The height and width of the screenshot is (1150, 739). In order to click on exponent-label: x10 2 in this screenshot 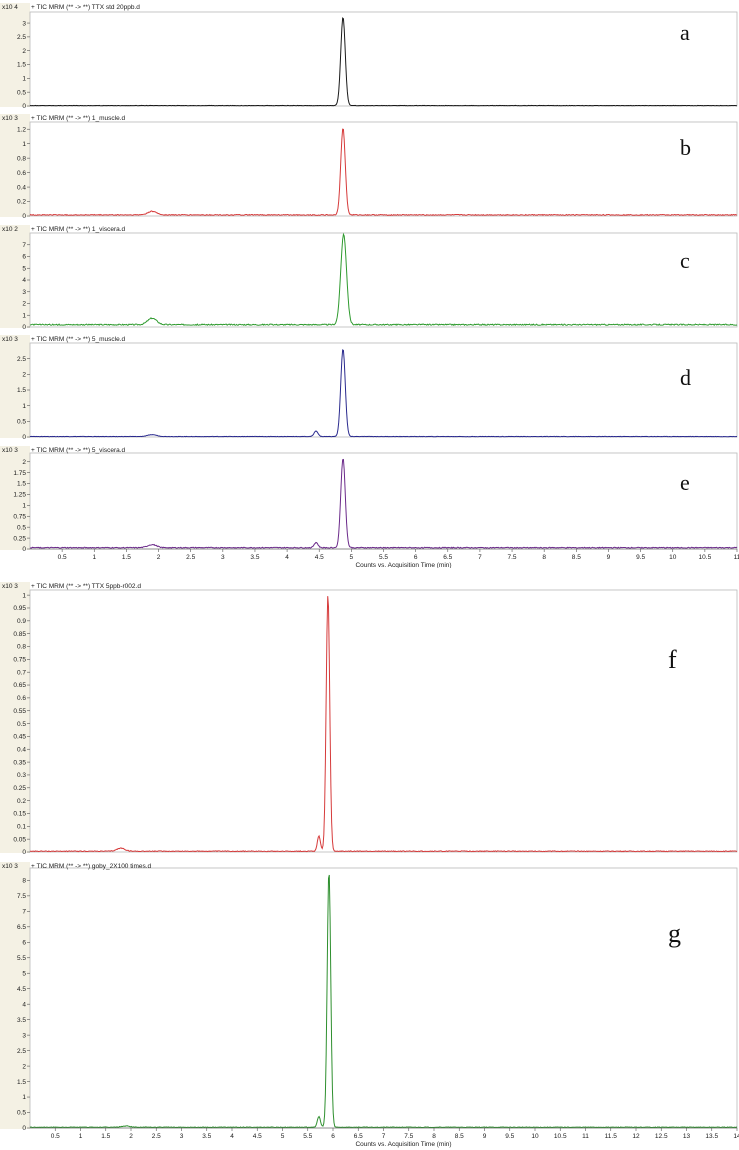, I will do `click(10, 229)`.